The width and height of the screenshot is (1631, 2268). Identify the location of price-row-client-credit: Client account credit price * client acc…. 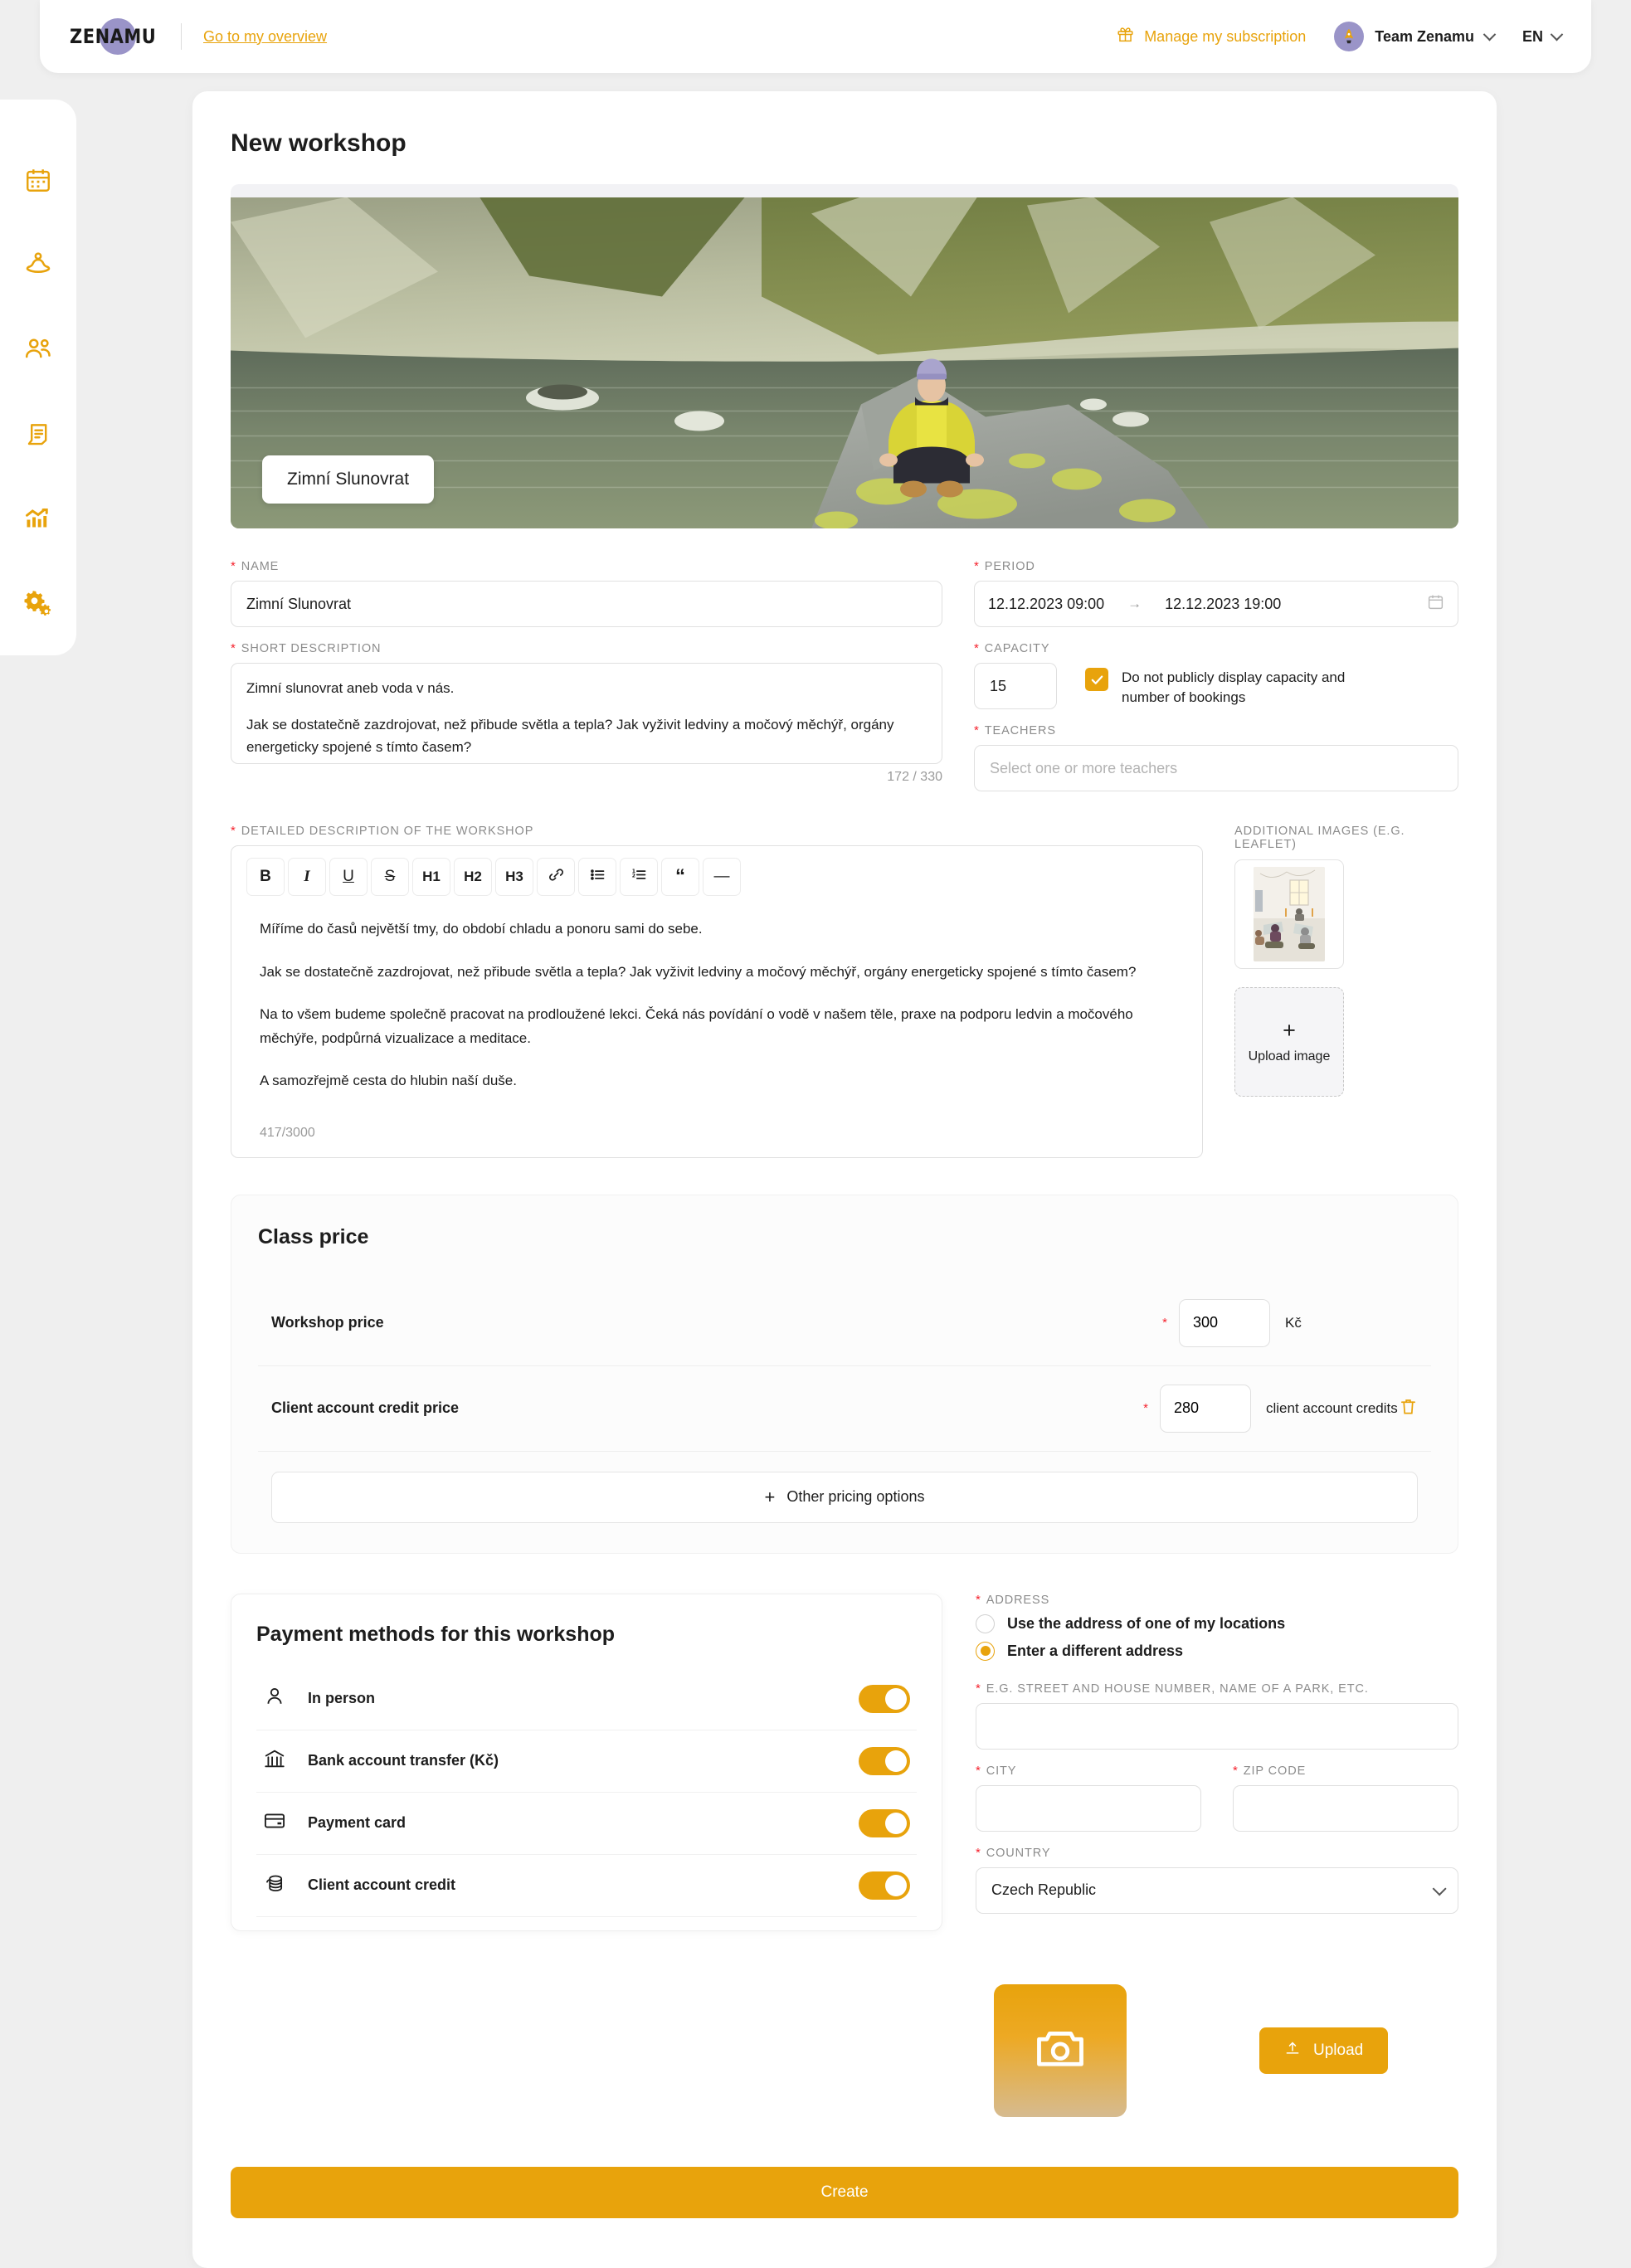
(844, 1409).